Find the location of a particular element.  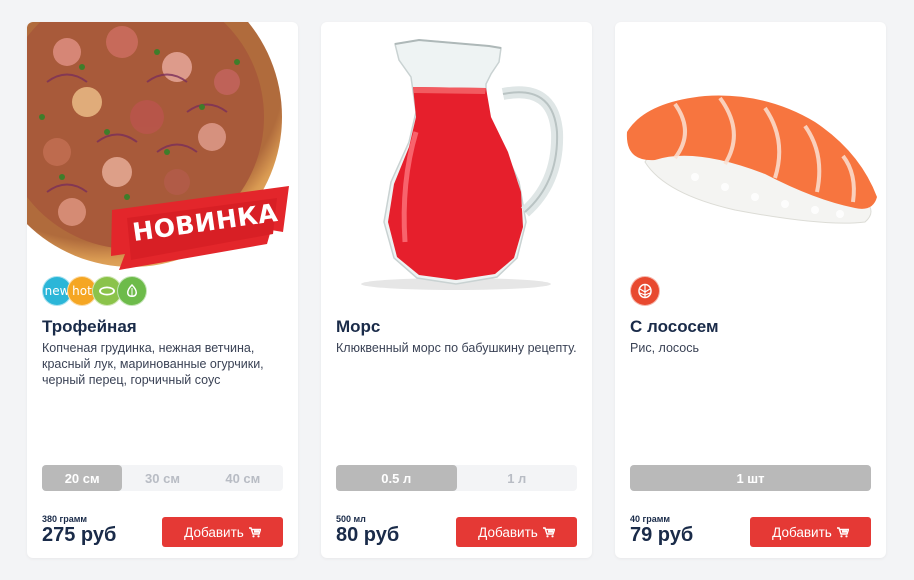

size-selector: 20 см 30 см 40 см is located at coordinates (162, 478).